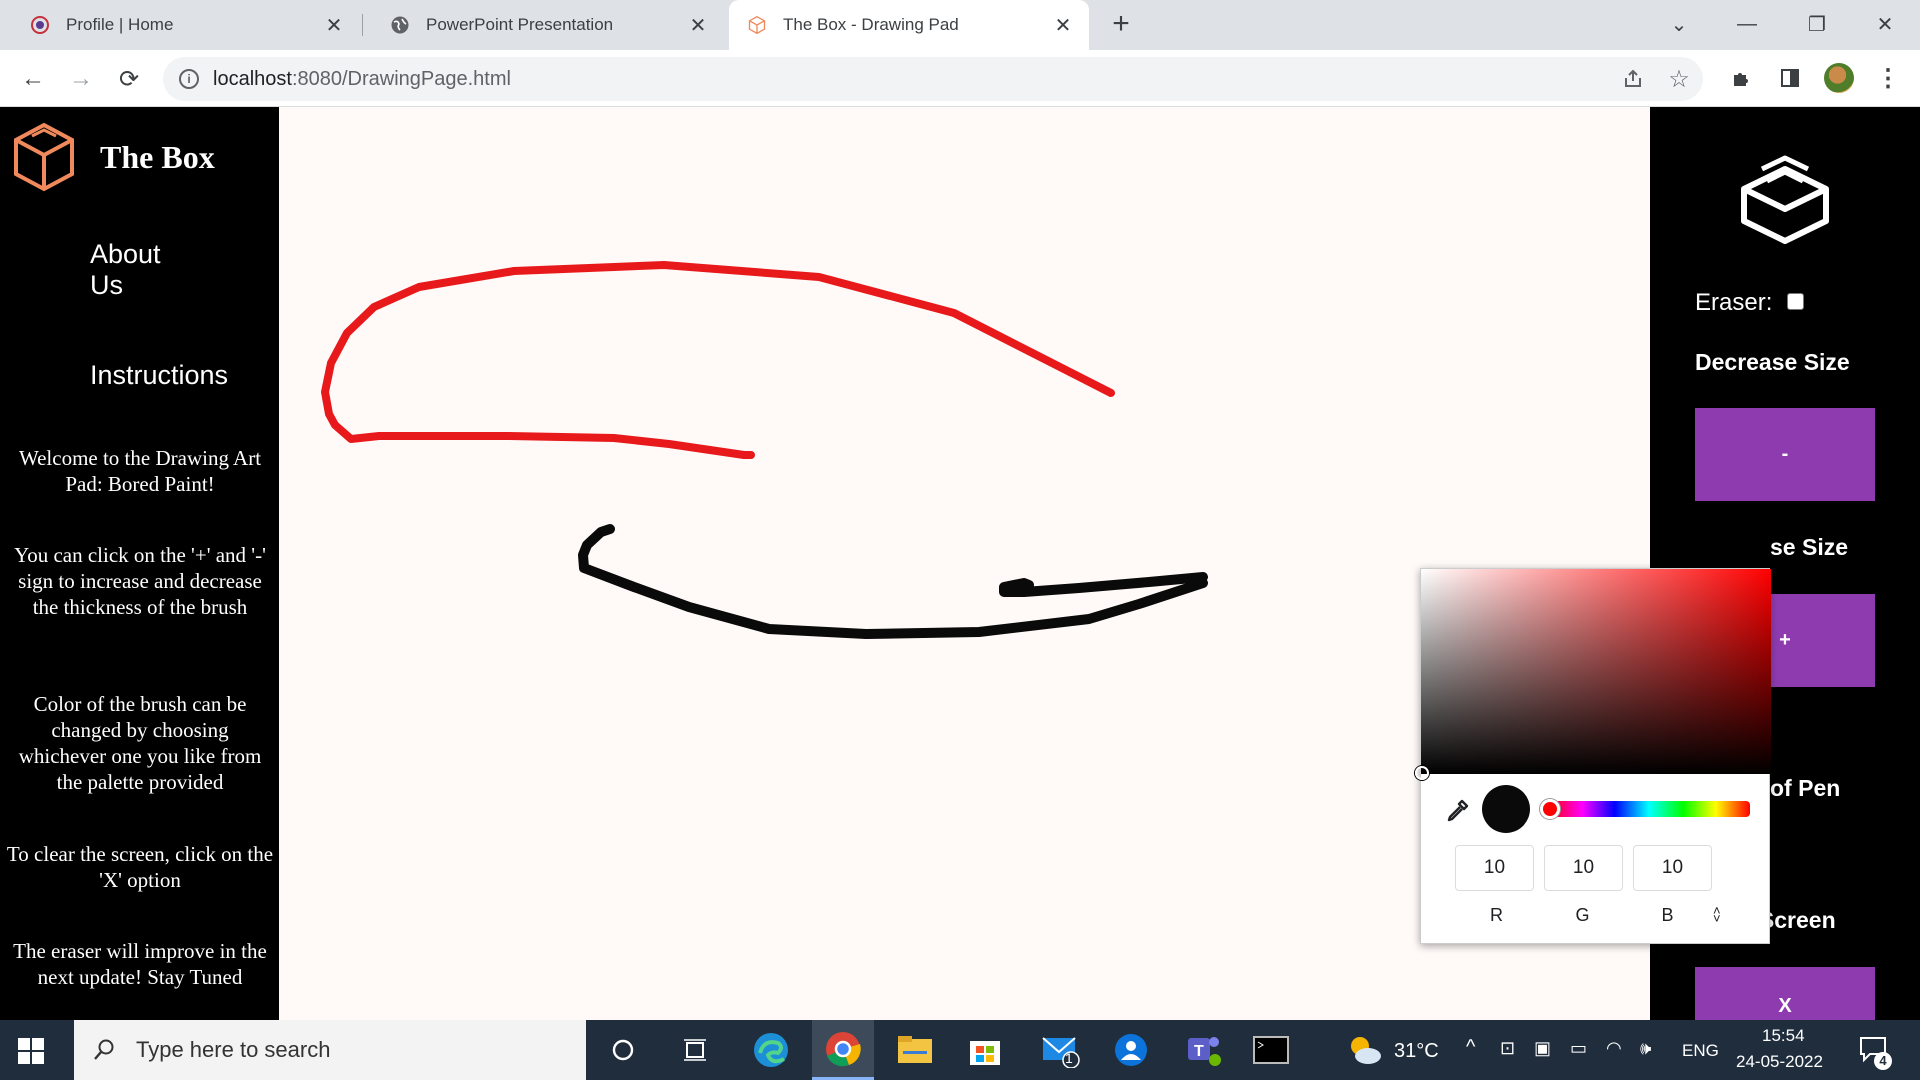 The height and width of the screenshot is (1080, 1920). I want to click on nav-about-us: About Us, so click(145, 270).